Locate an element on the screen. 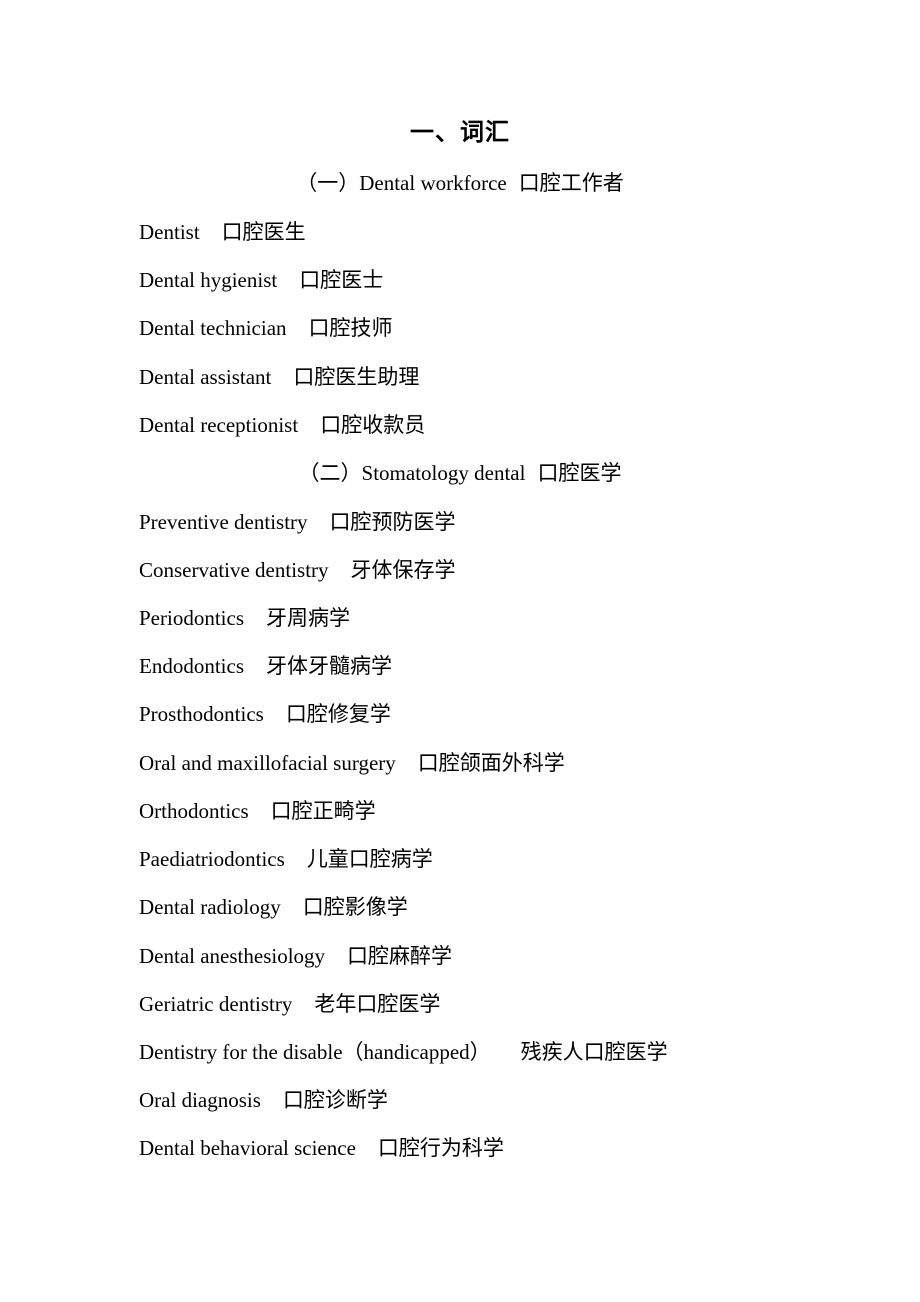 The width and height of the screenshot is (920, 1302). term-en: Paediatriodontics is located at coordinates (212, 859).